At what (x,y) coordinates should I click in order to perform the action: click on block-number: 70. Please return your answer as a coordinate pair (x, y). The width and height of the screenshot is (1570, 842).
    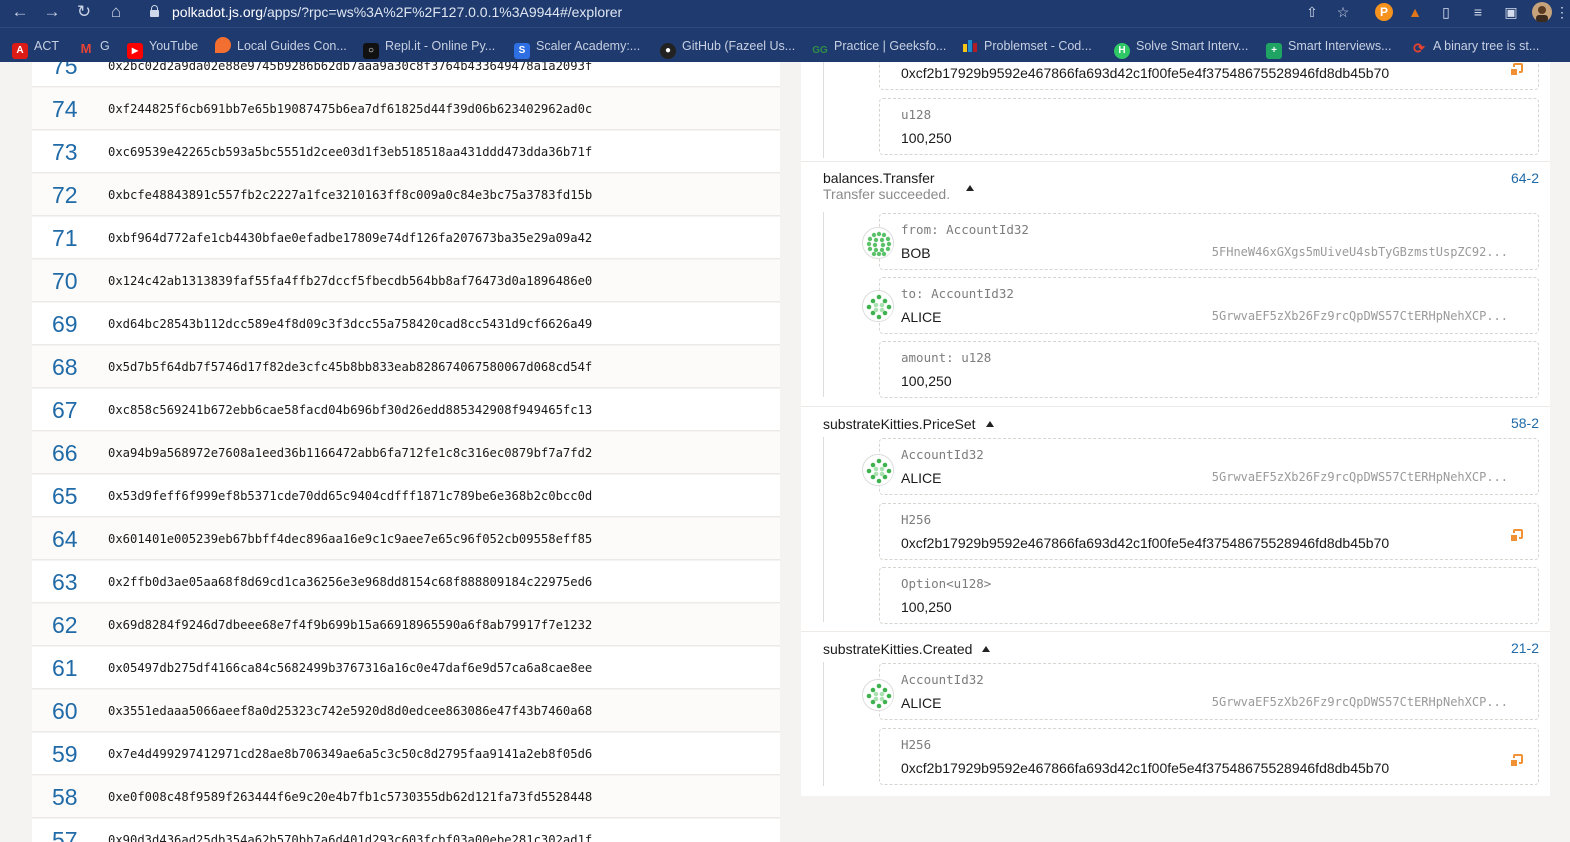
    Looking at the image, I should click on (65, 281).